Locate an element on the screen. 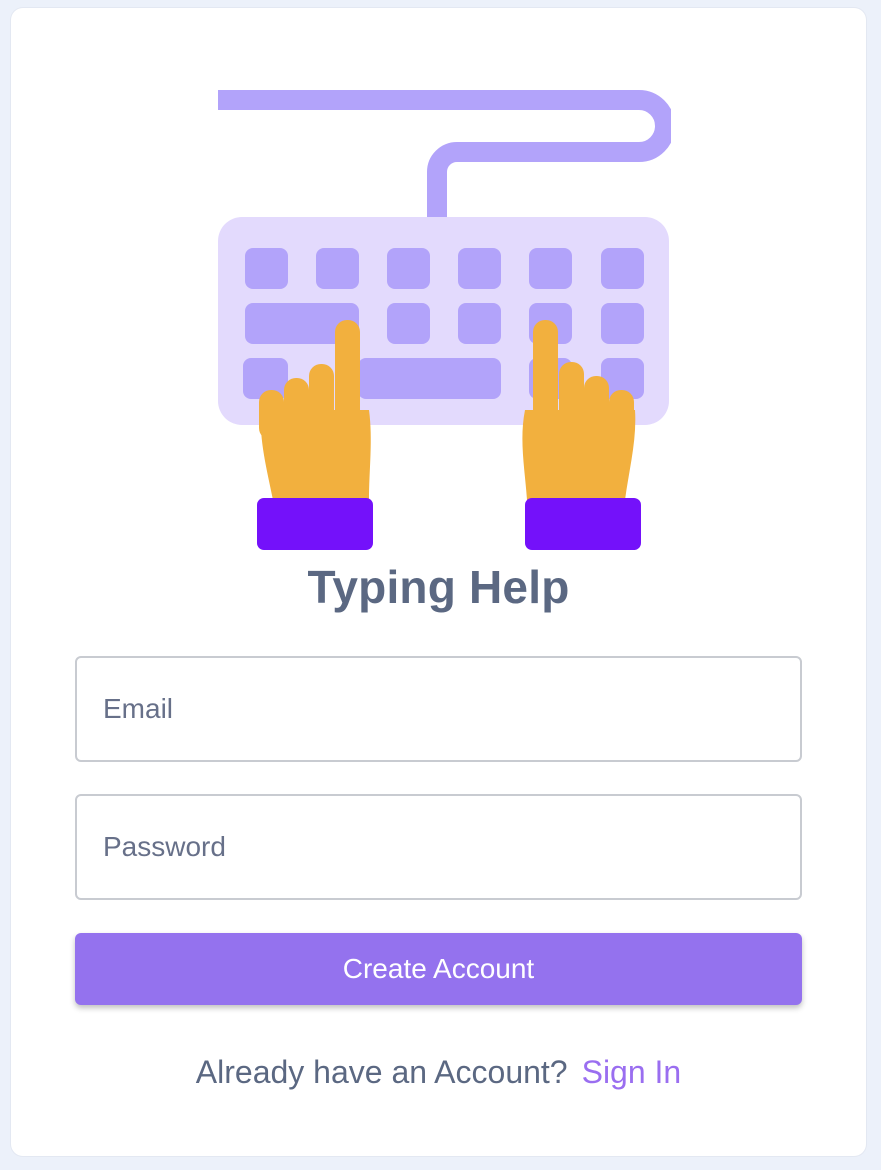 The image size is (881, 1170). create-account-button: Create Account is located at coordinates (438, 969).